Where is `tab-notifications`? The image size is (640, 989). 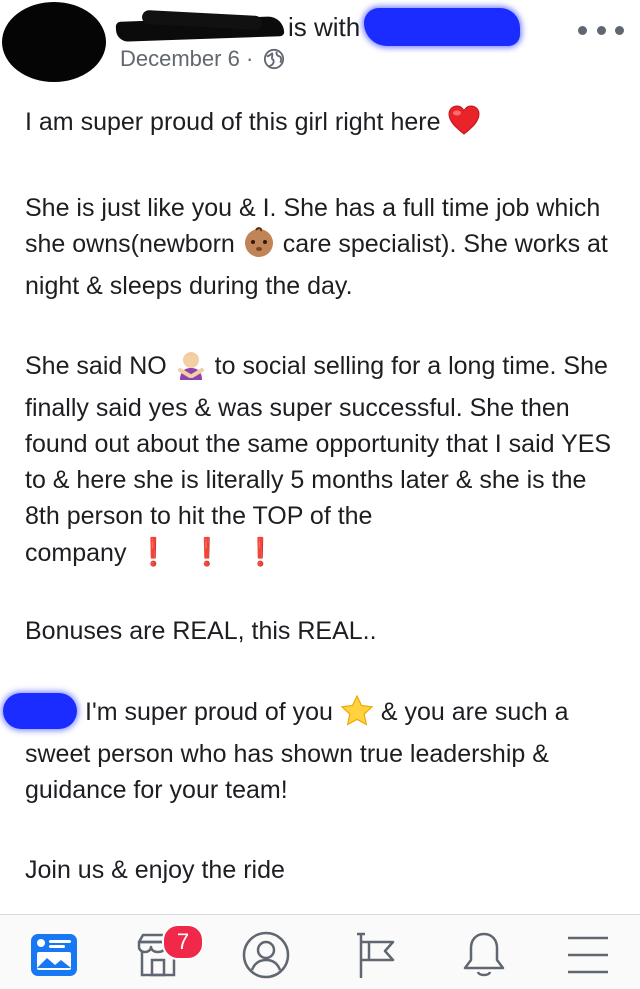 tab-notifications is located at coordinates (484, 955).